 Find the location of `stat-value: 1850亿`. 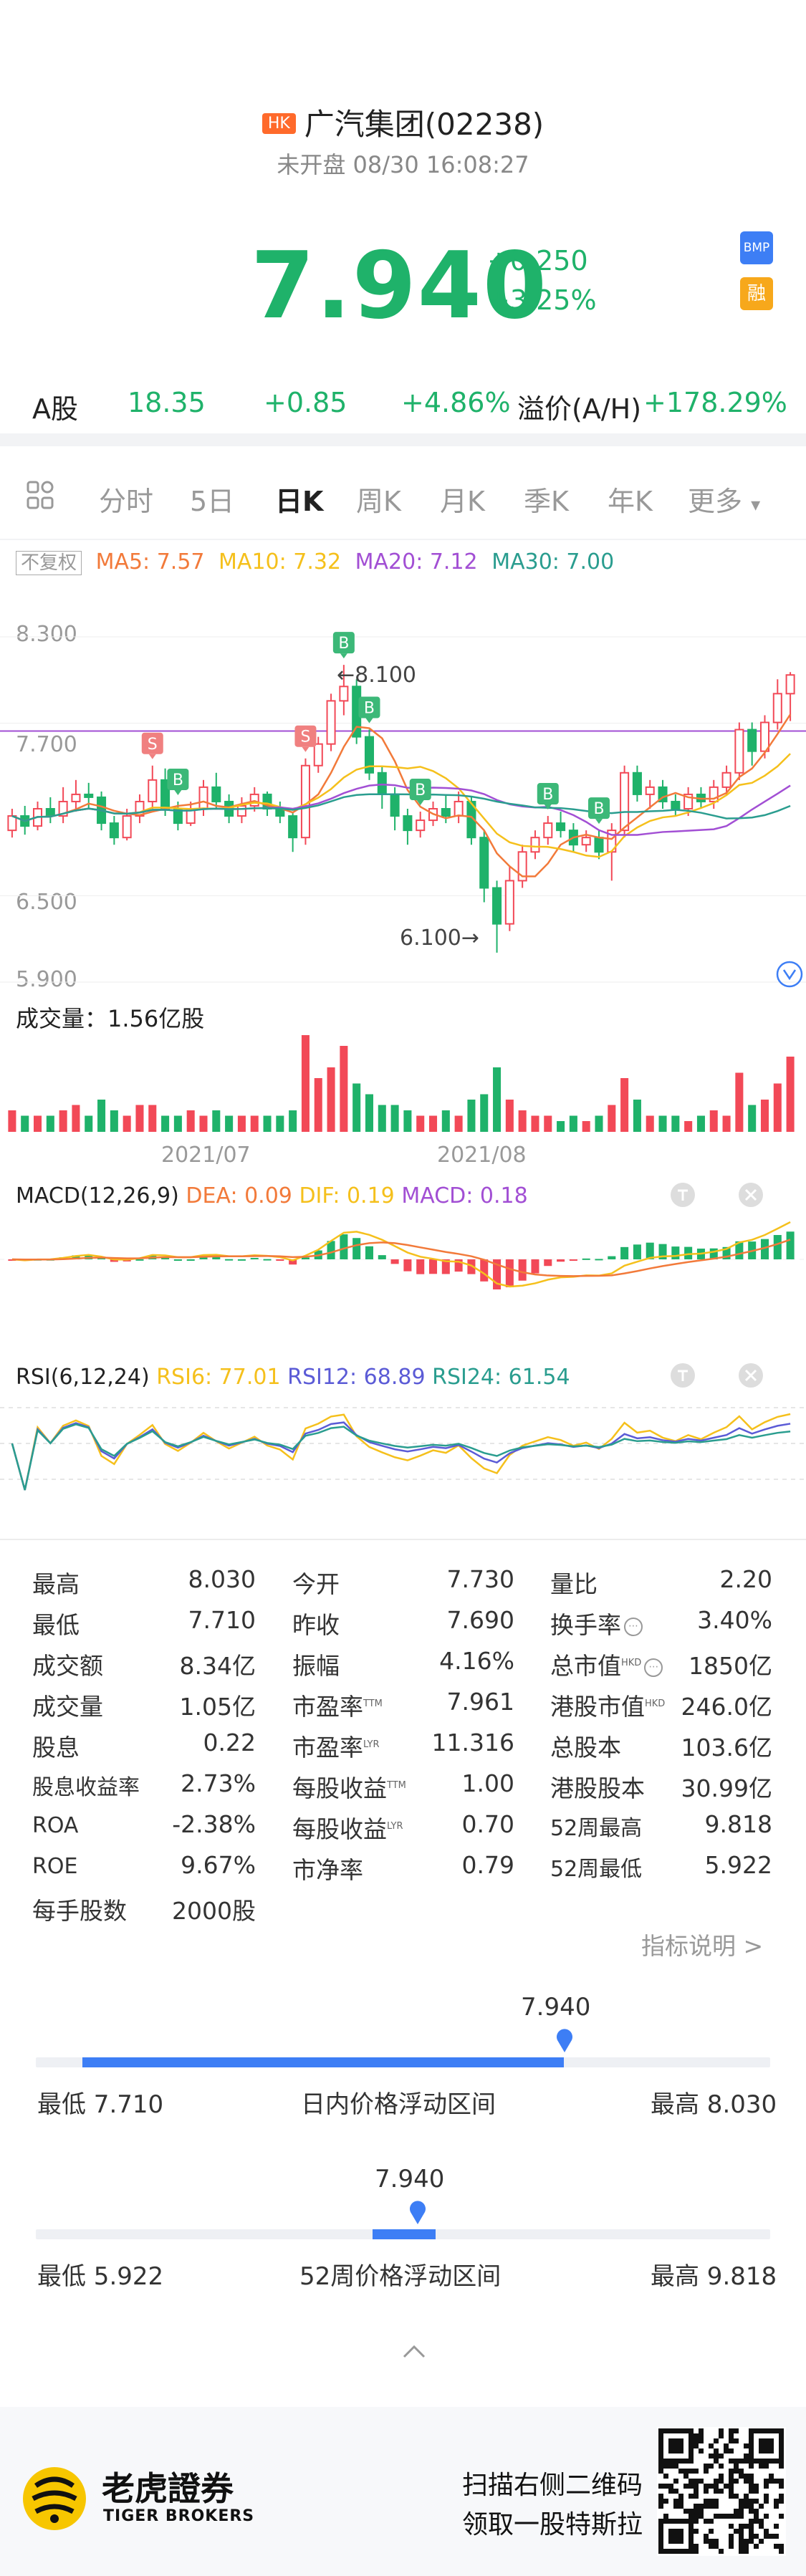

stat-value: 1850亿 is located at coordinates (730, 1666).